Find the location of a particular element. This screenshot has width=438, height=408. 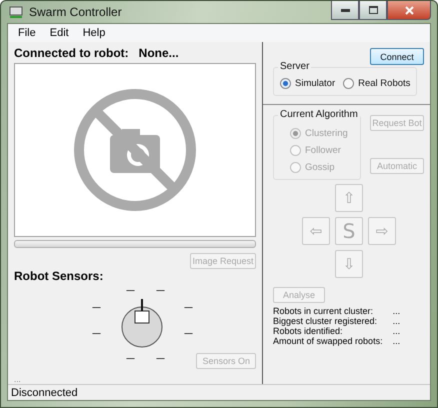

close-icon is located at coordinates (409, 10).